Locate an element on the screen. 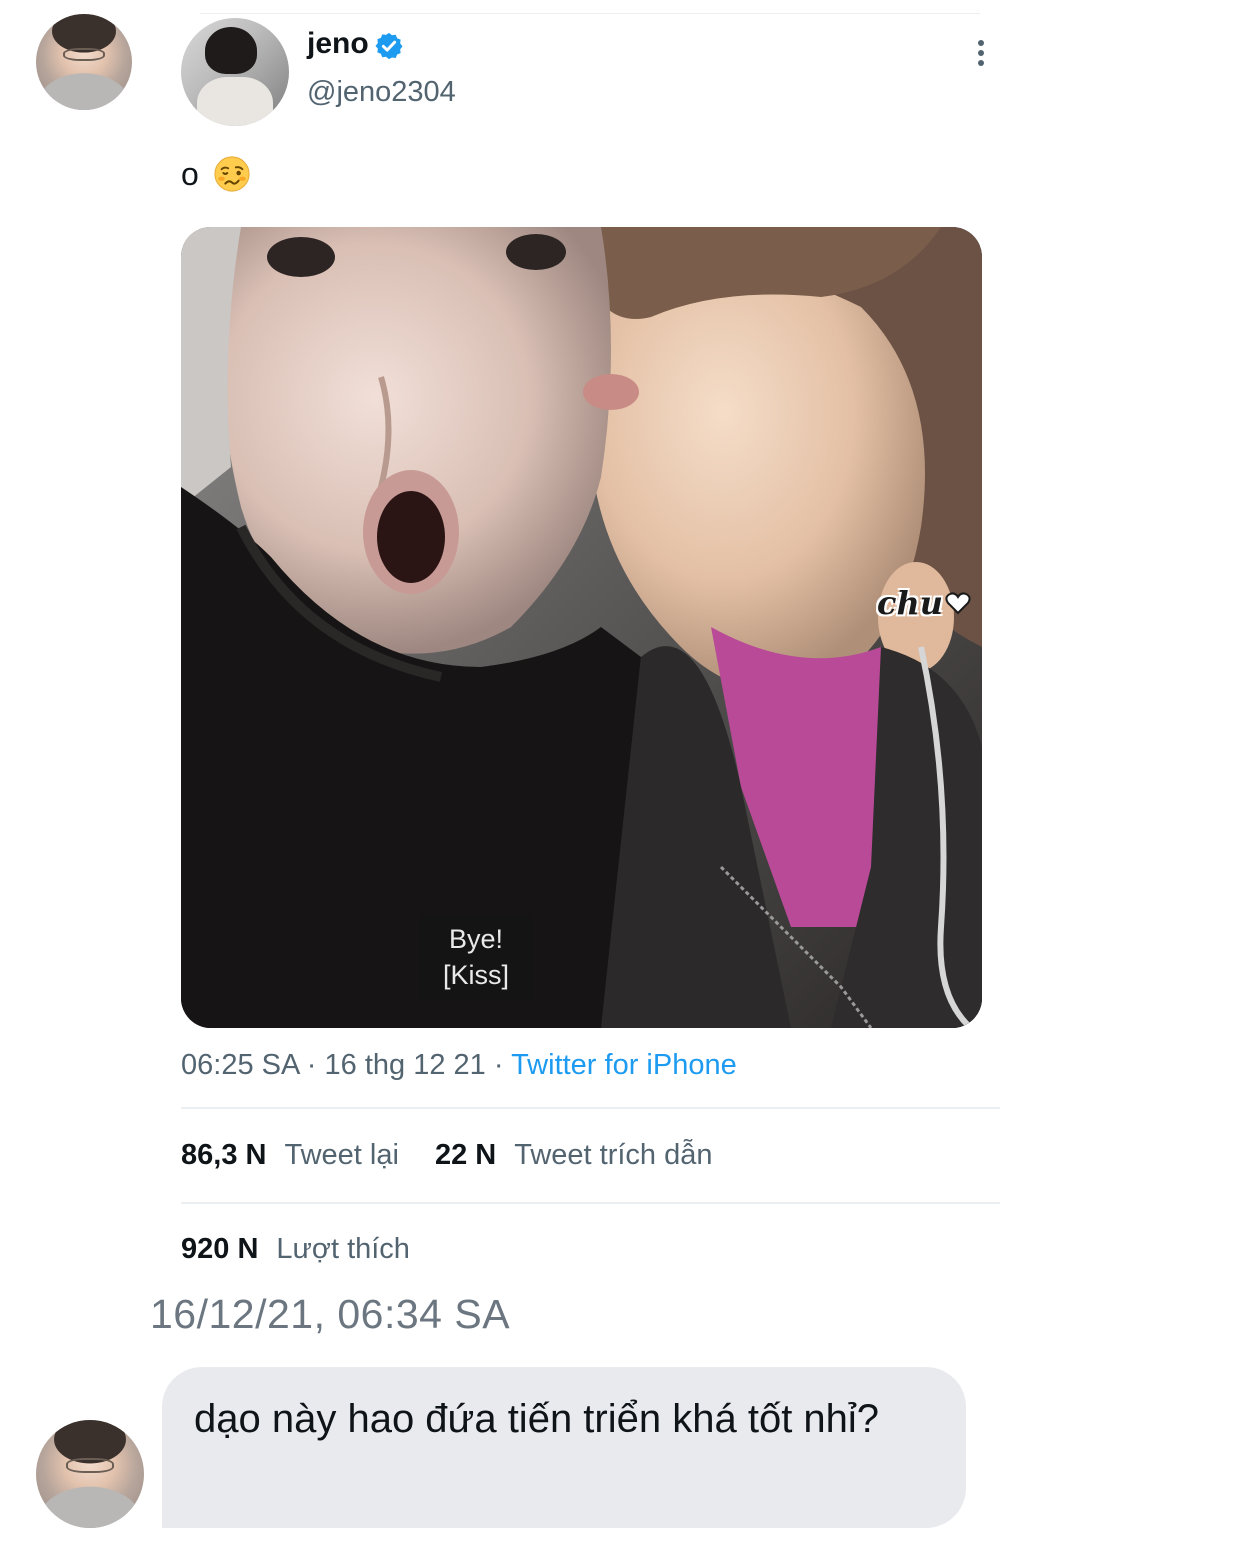 The image size is (1242, 1545). likes-label: Lượt thích is located at coordinates (343, 1249).